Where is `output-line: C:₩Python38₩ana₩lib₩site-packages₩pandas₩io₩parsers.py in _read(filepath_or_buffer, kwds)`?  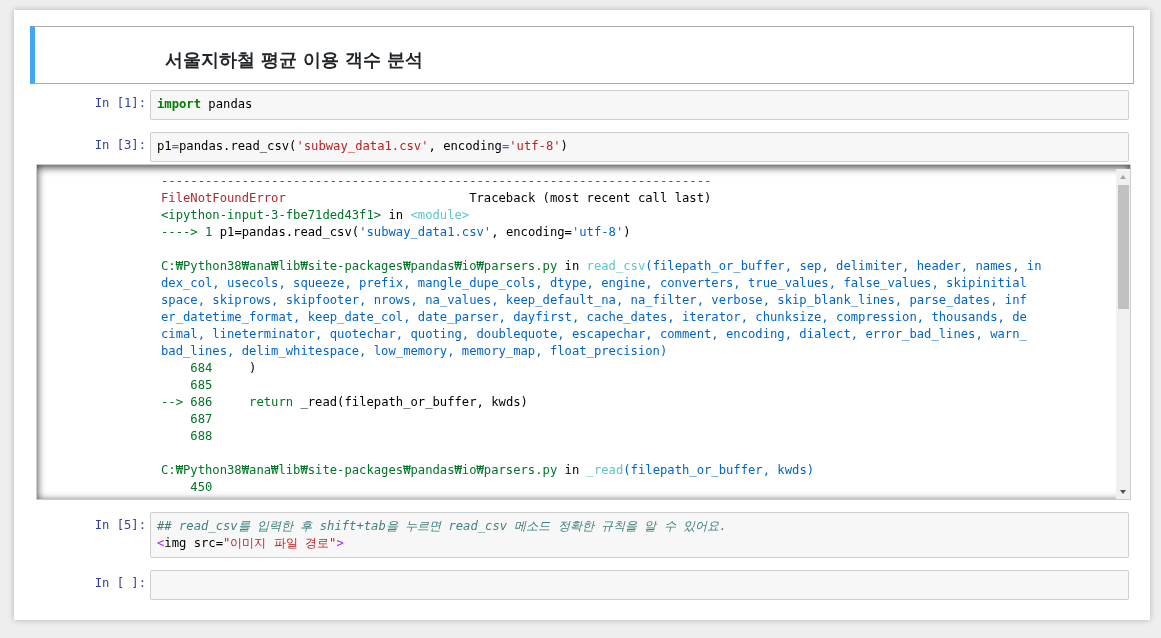
output-line: C:₩Python38₩ana₩lib₩site-packages₩pandas₩io₩parsers.py in _read(filepath_or_buffer, kwds) is located at coordinates (488, 470).